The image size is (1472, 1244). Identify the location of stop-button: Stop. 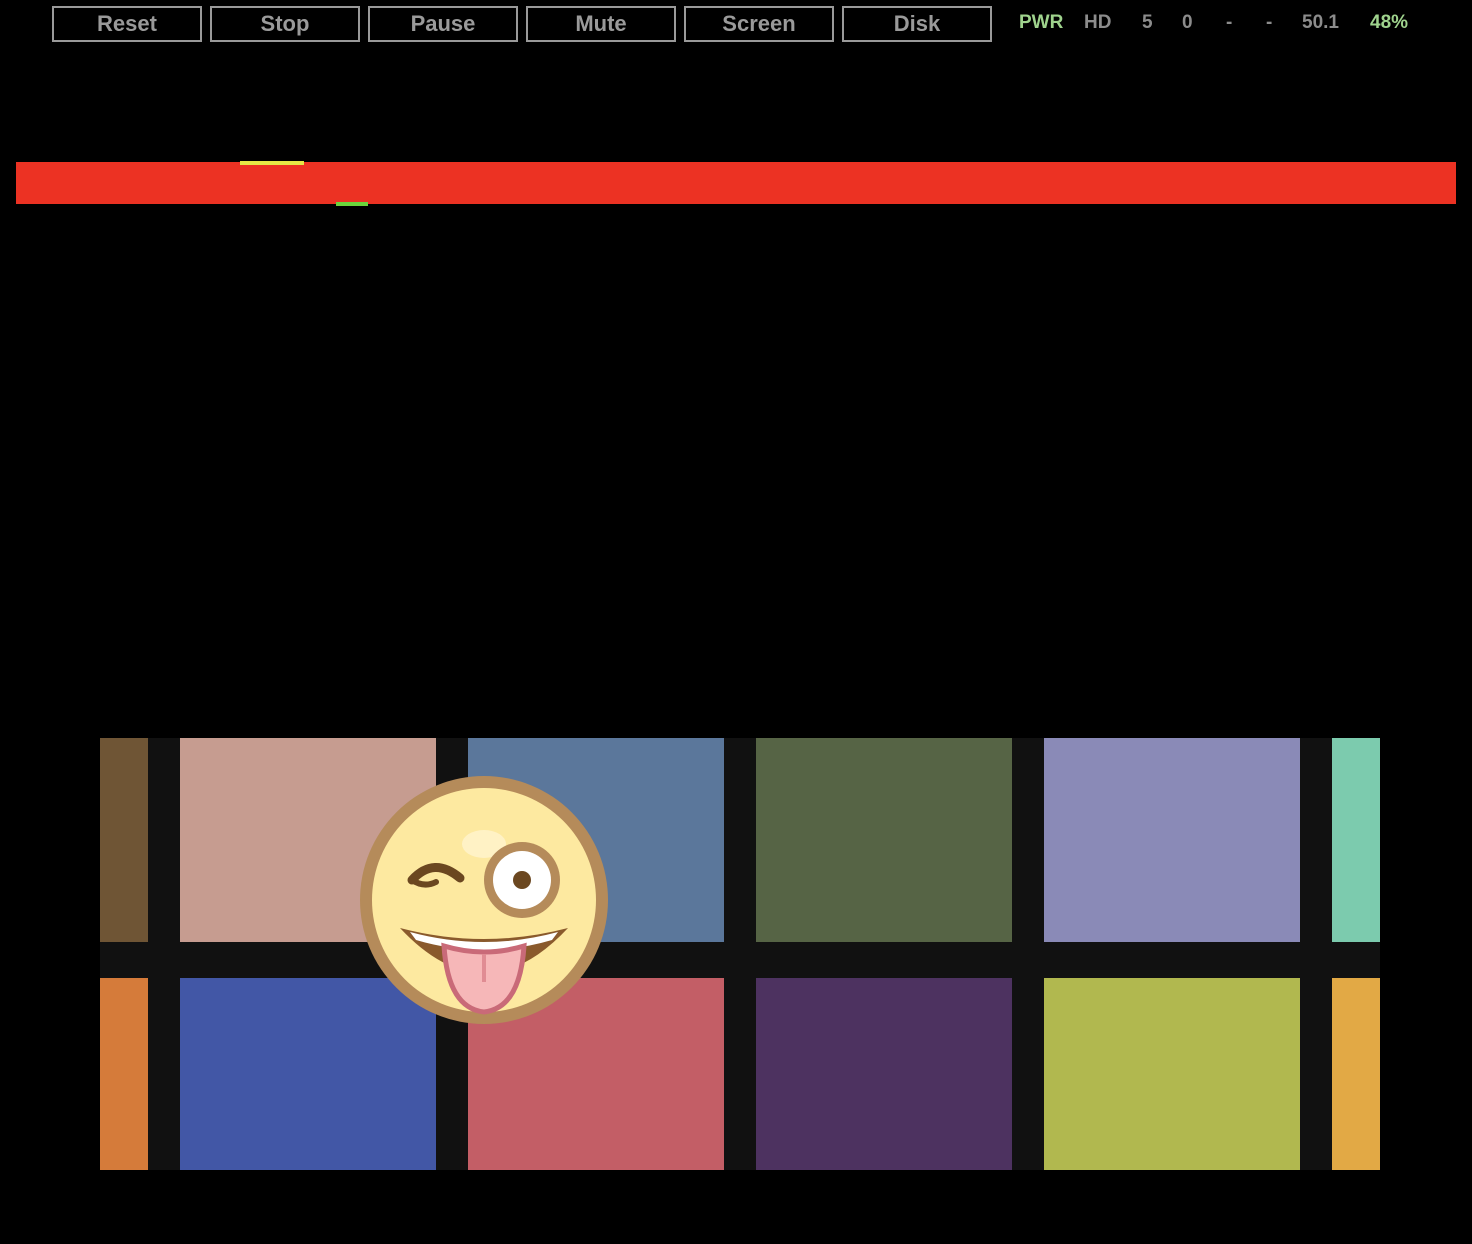
(285, 24).